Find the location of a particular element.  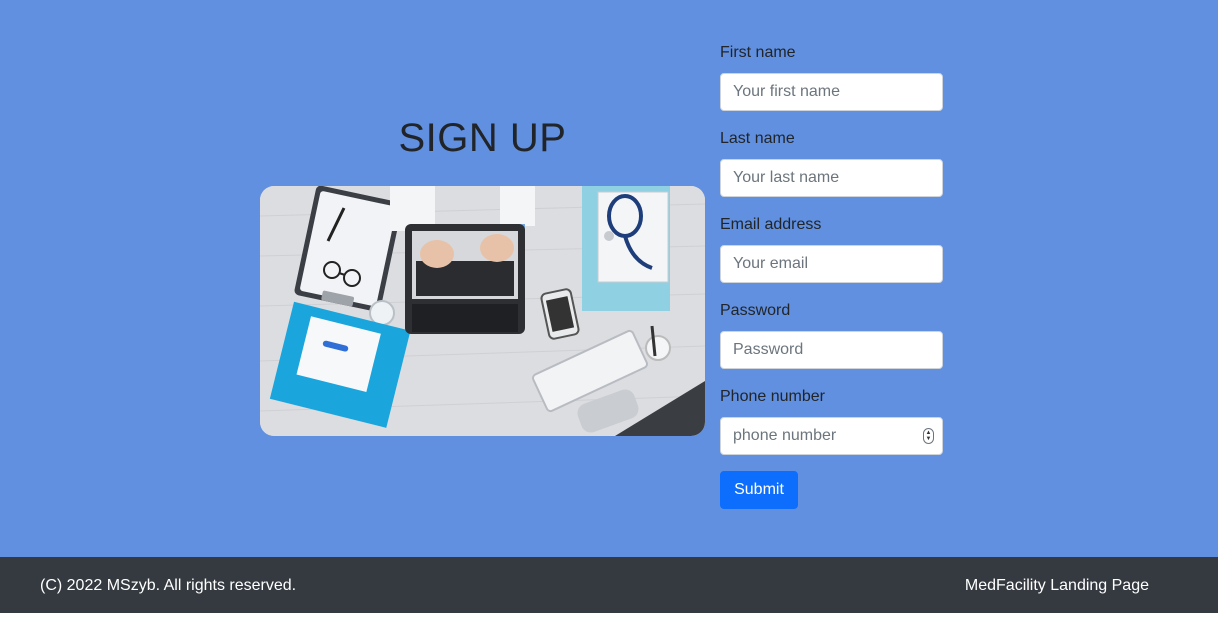

last-name-label: Last name is located at coordinates (757, 138).